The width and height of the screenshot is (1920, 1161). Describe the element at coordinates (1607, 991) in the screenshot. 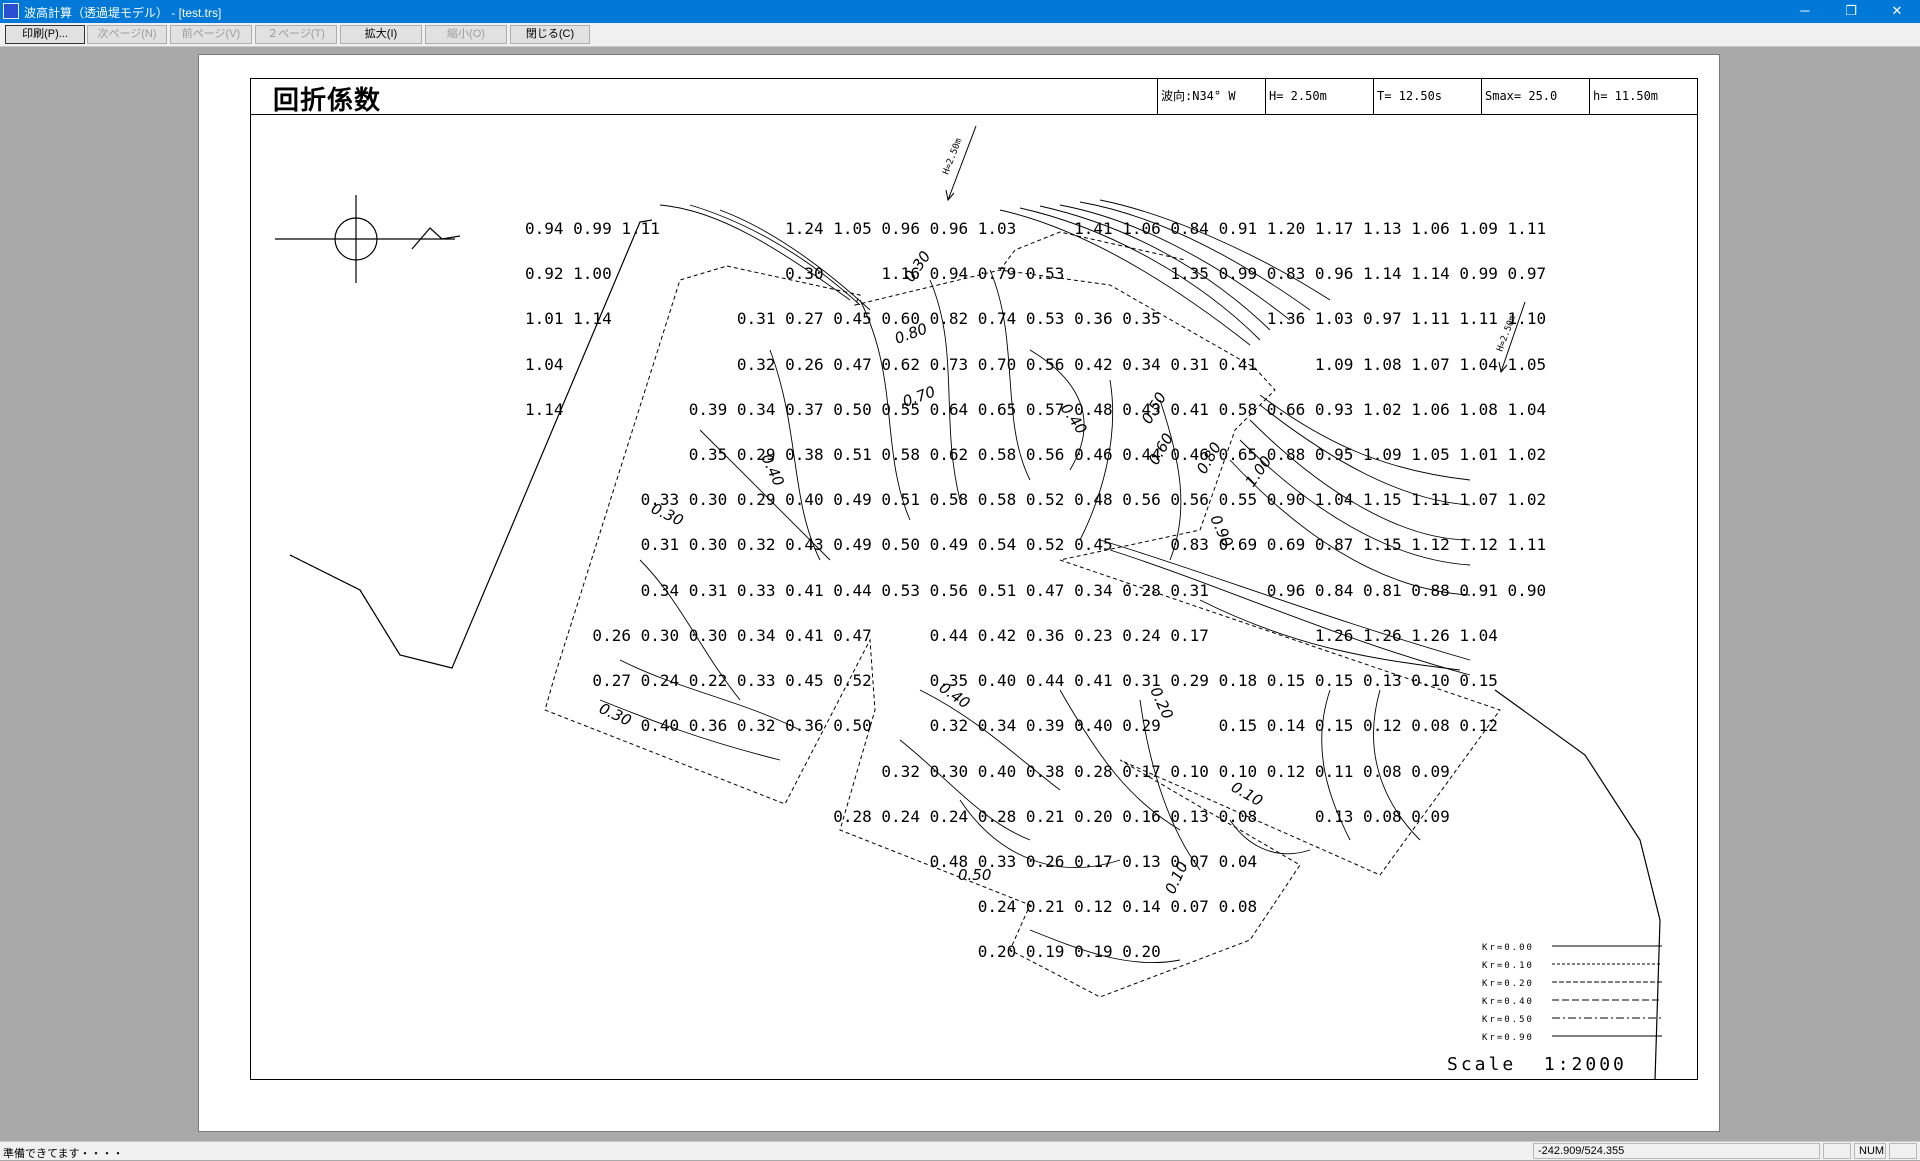

I see `legend-lines` at that location.